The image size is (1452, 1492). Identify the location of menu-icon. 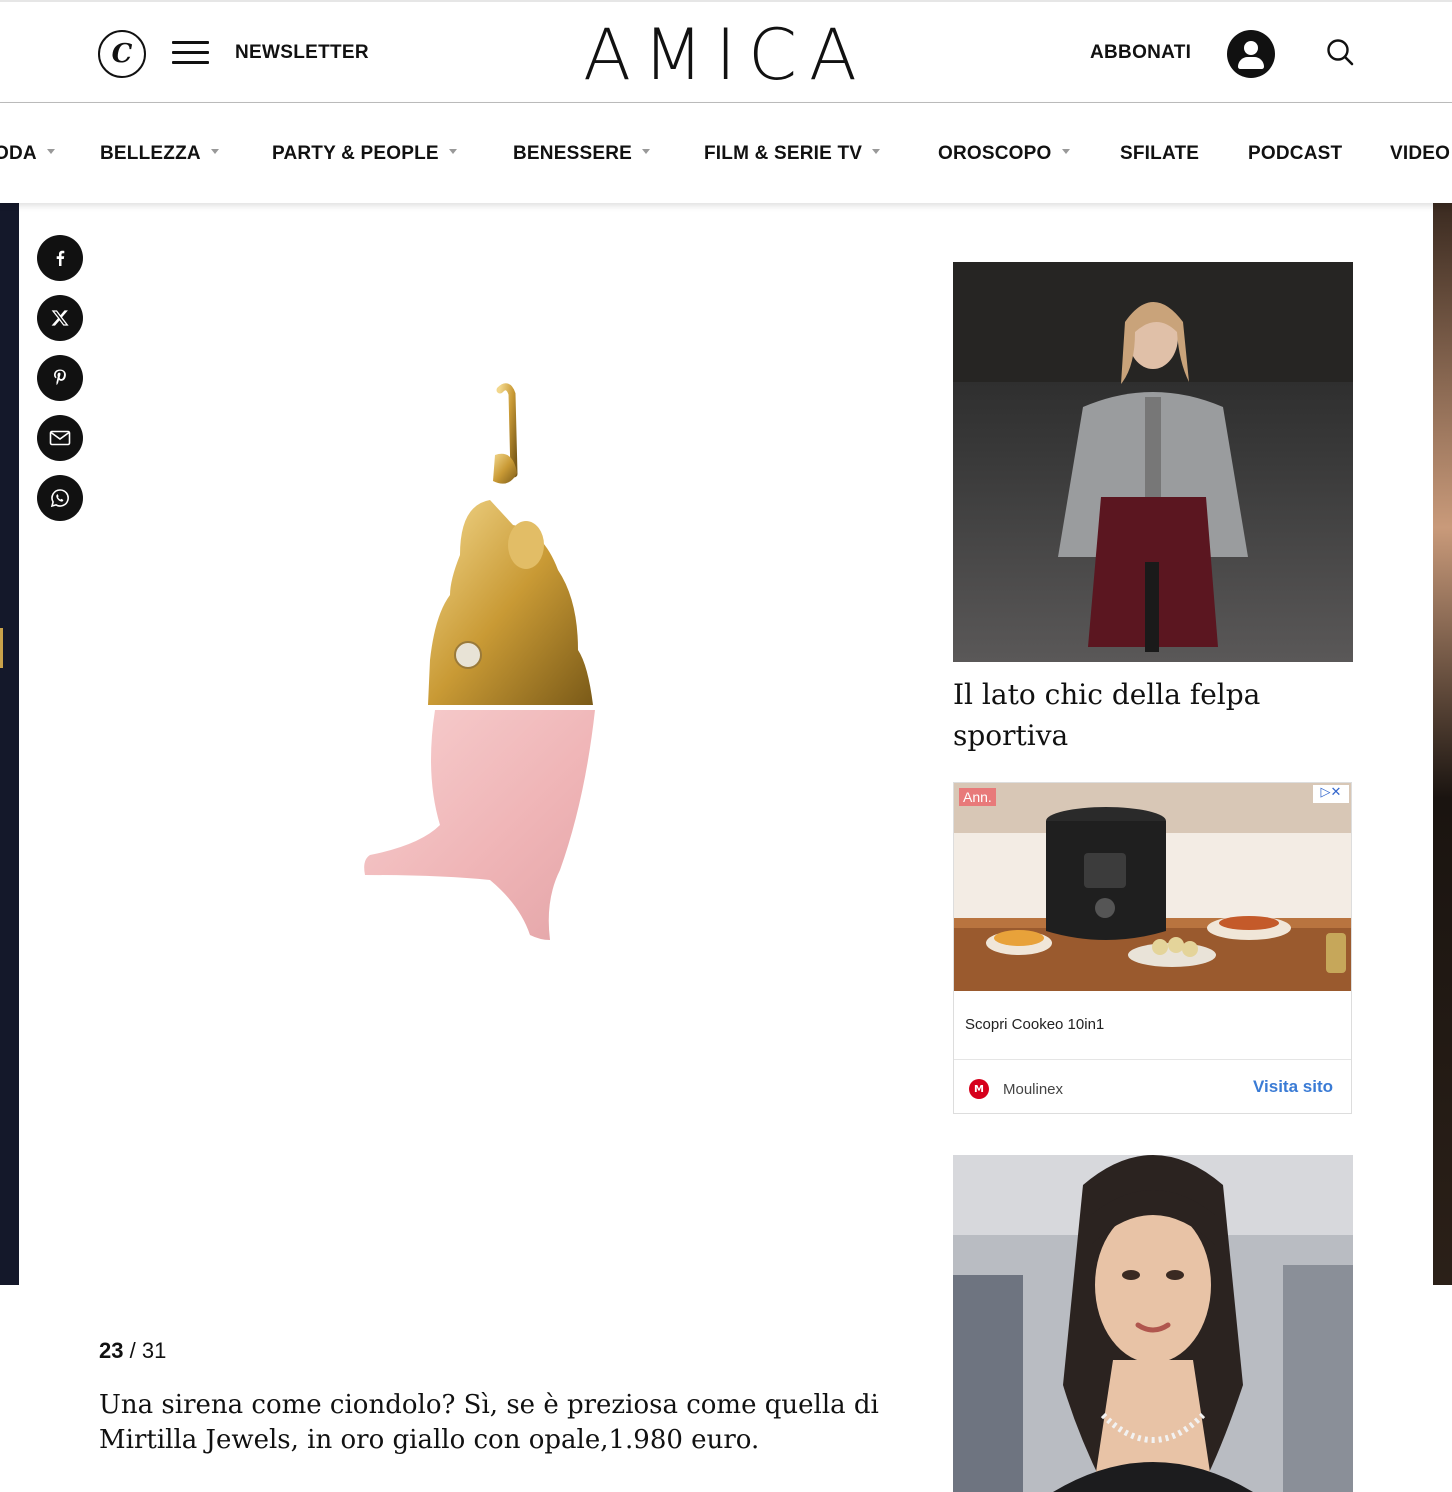
(190, 53).